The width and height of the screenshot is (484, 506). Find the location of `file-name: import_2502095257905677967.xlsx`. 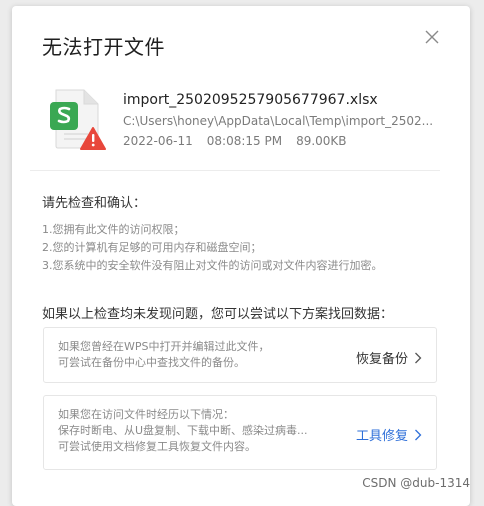

file-name: import_2502095257905677967.xlsx is located at coordinates (250, 100).